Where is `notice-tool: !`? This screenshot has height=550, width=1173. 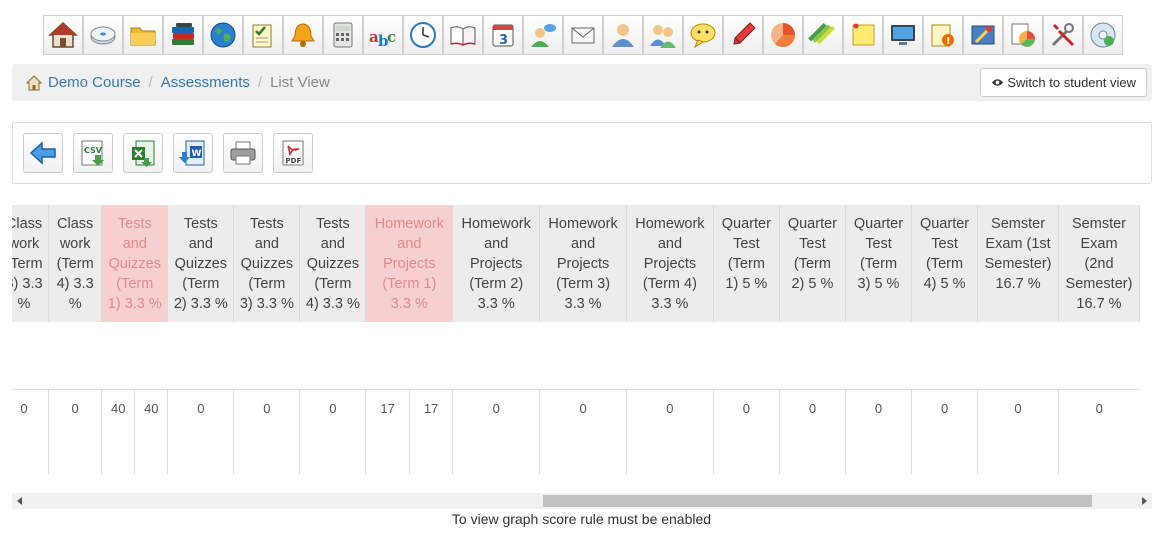
notice-tool: ! is located at coordinates (943, 35).